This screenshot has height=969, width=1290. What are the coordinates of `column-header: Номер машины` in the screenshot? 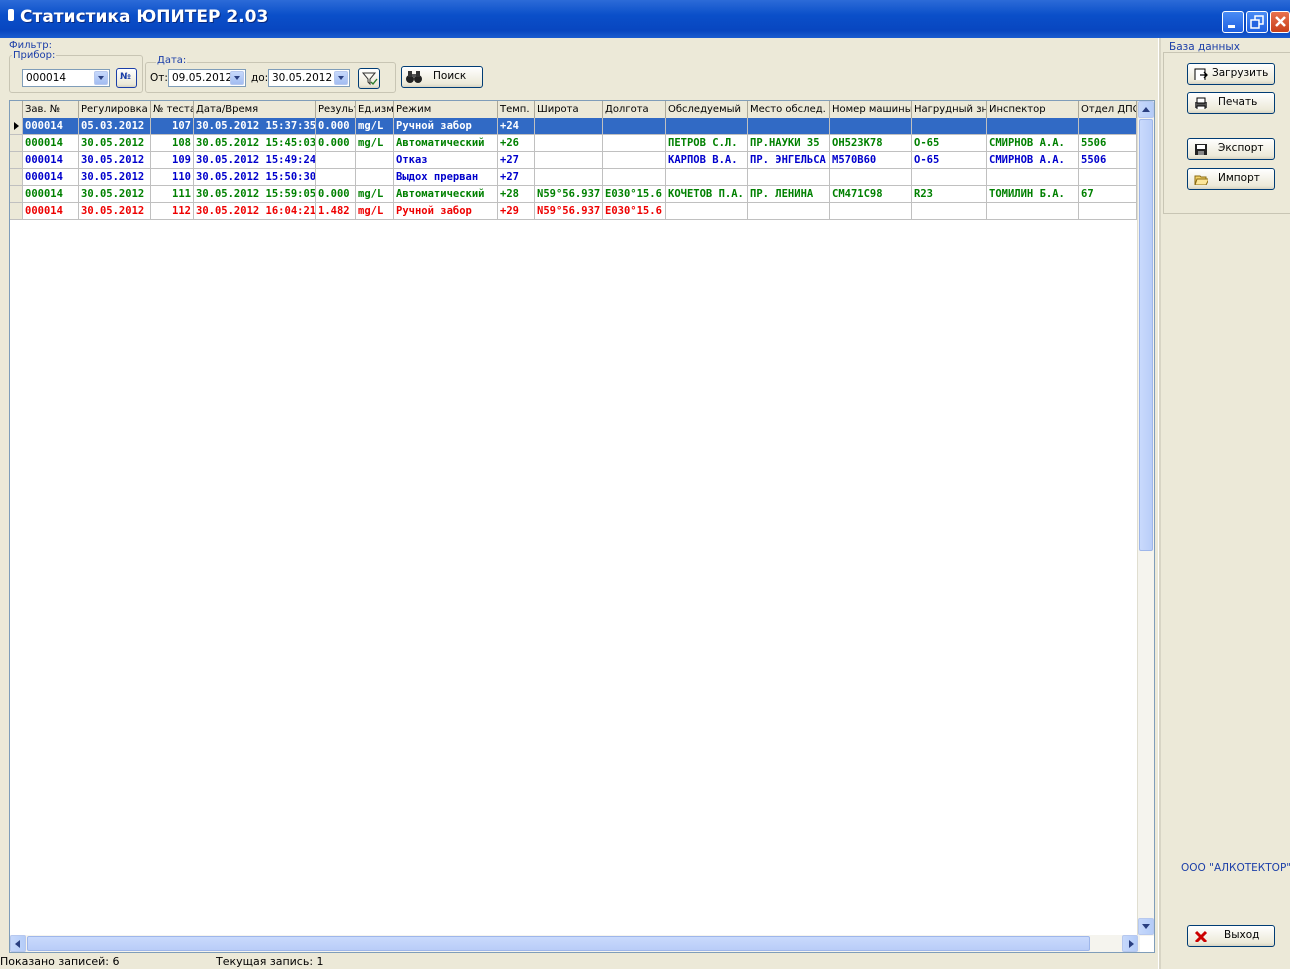 It's located at (871, 109).